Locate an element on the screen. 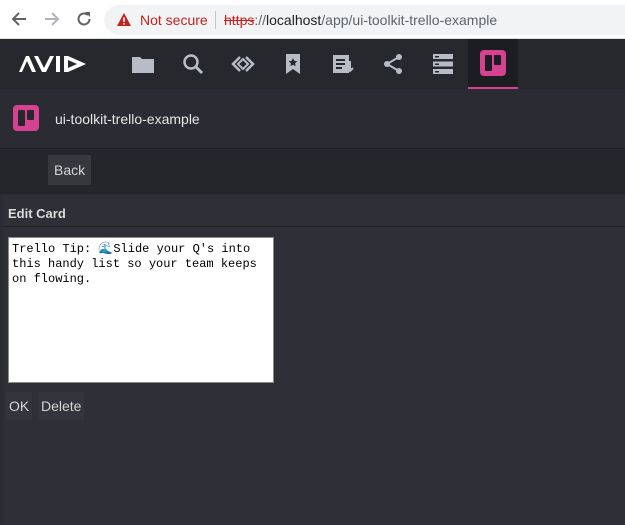 The image size is (625, 525). delete-button: Delete is located at coordinates (61, 406).